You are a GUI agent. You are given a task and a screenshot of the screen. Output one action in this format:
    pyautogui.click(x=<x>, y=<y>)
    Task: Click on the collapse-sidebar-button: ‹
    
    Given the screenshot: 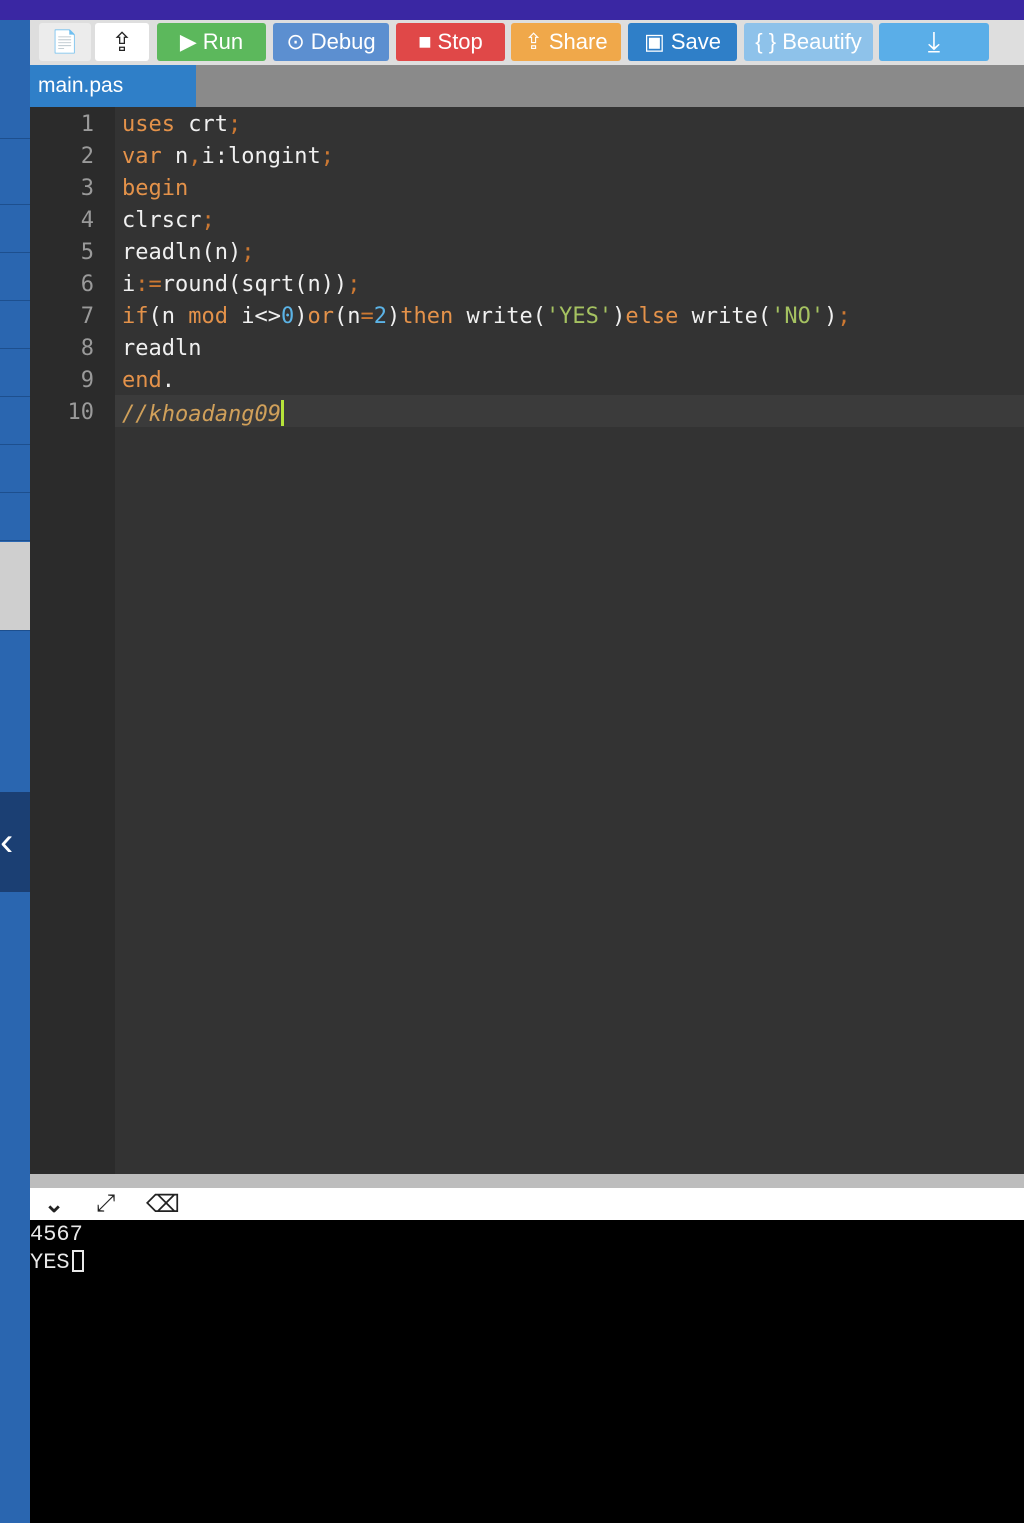 What is the action you would take?
    pyautogui.click(x=15, y=842)
    